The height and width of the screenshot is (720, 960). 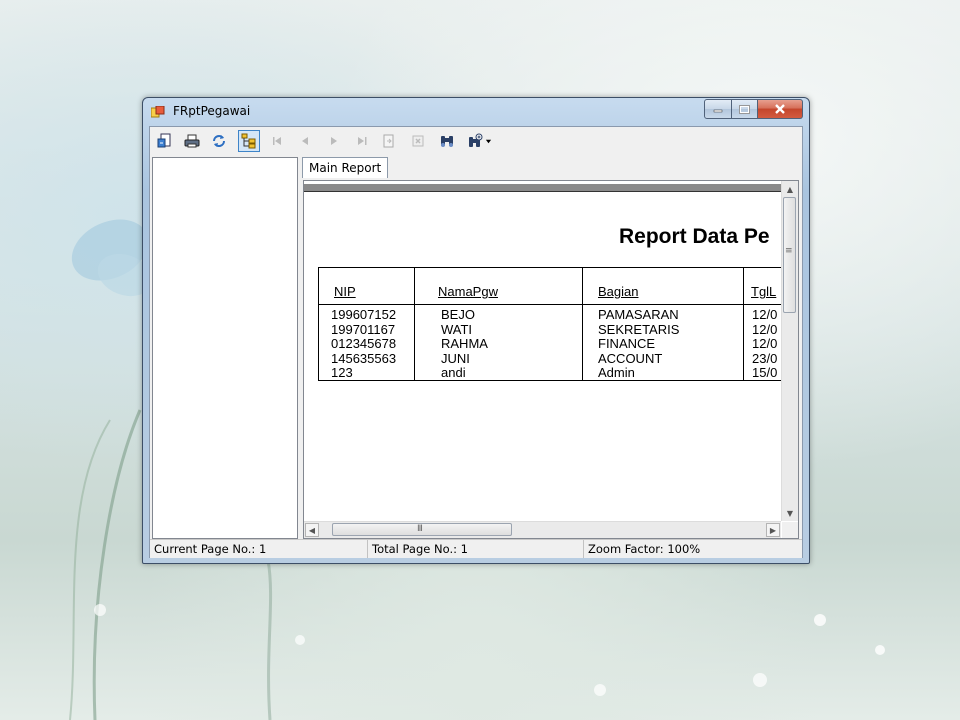 I want to click on horizontal-scroll-thumb: III, so click(x=422, y=529).